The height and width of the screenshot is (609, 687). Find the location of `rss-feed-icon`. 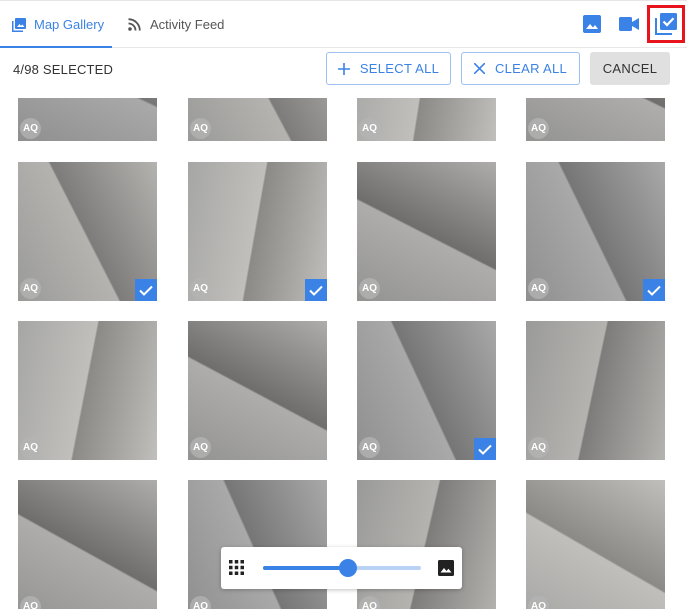

rss-feed-icon is located at coordinates (135, 24).